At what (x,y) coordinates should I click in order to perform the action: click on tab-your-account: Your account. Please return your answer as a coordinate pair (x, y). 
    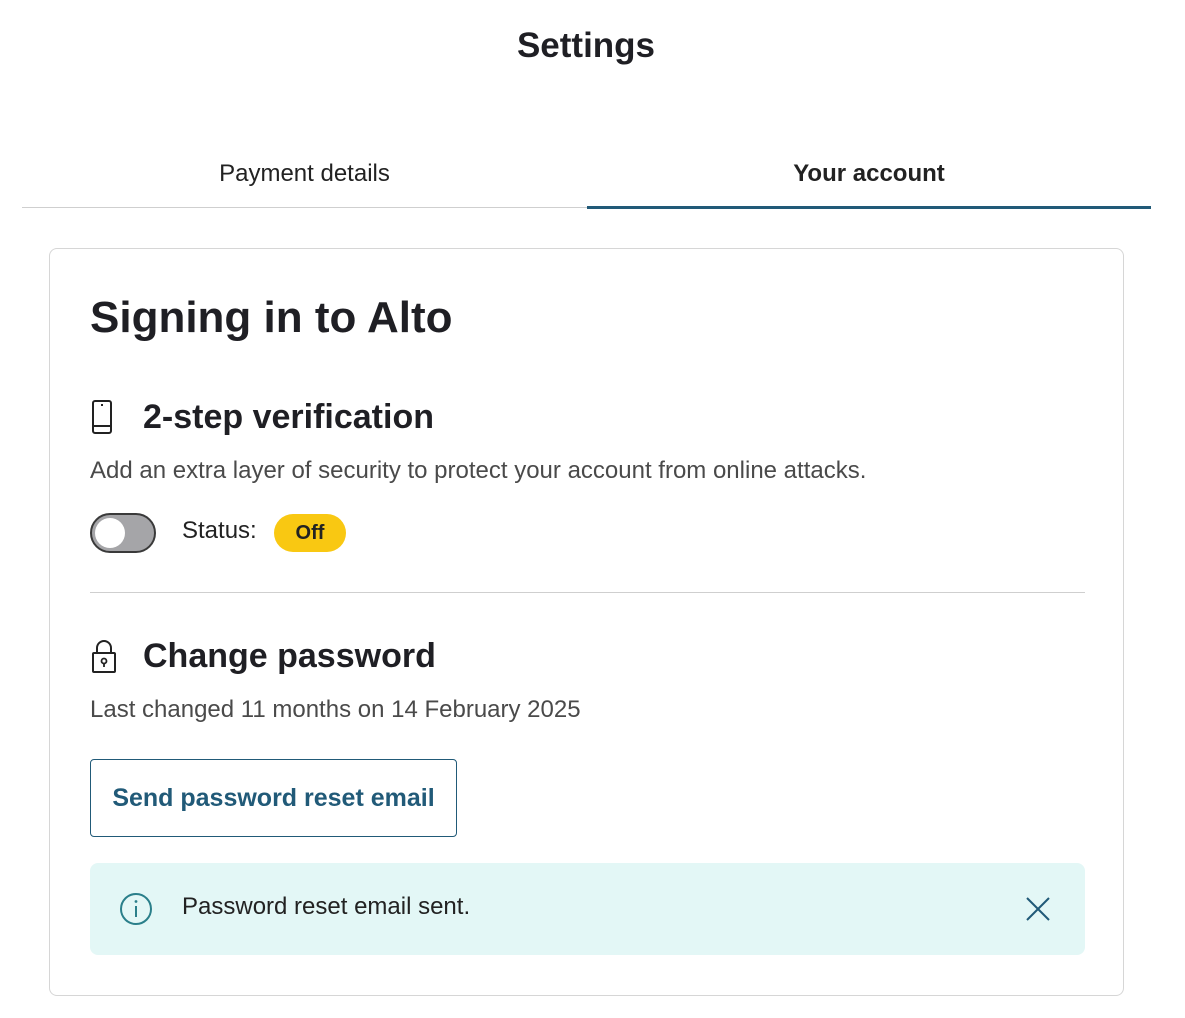
    Looking at the image, I should click on (869, 174).